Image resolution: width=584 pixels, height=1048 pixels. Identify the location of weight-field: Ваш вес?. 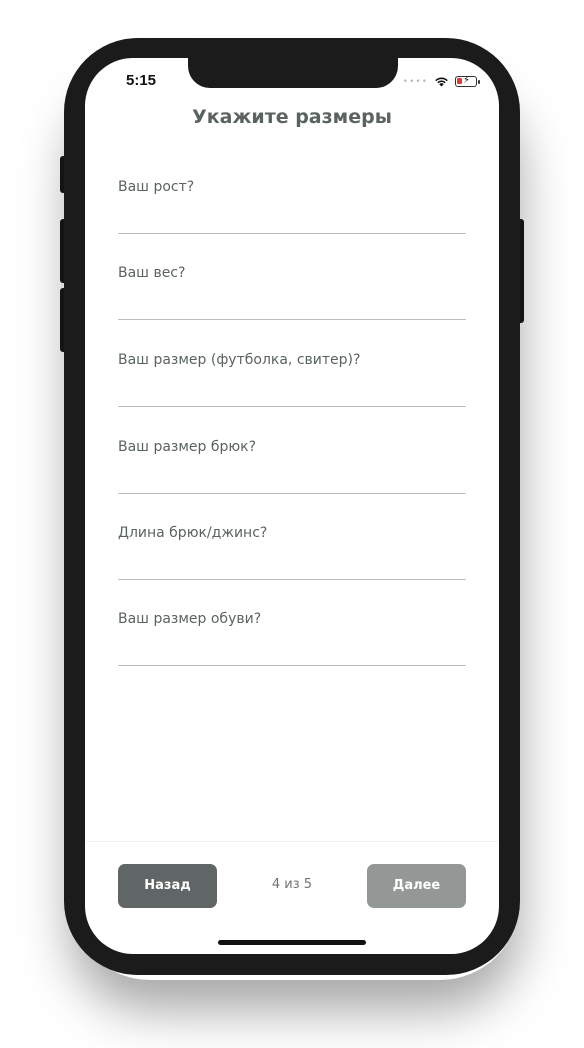
(292, 292).